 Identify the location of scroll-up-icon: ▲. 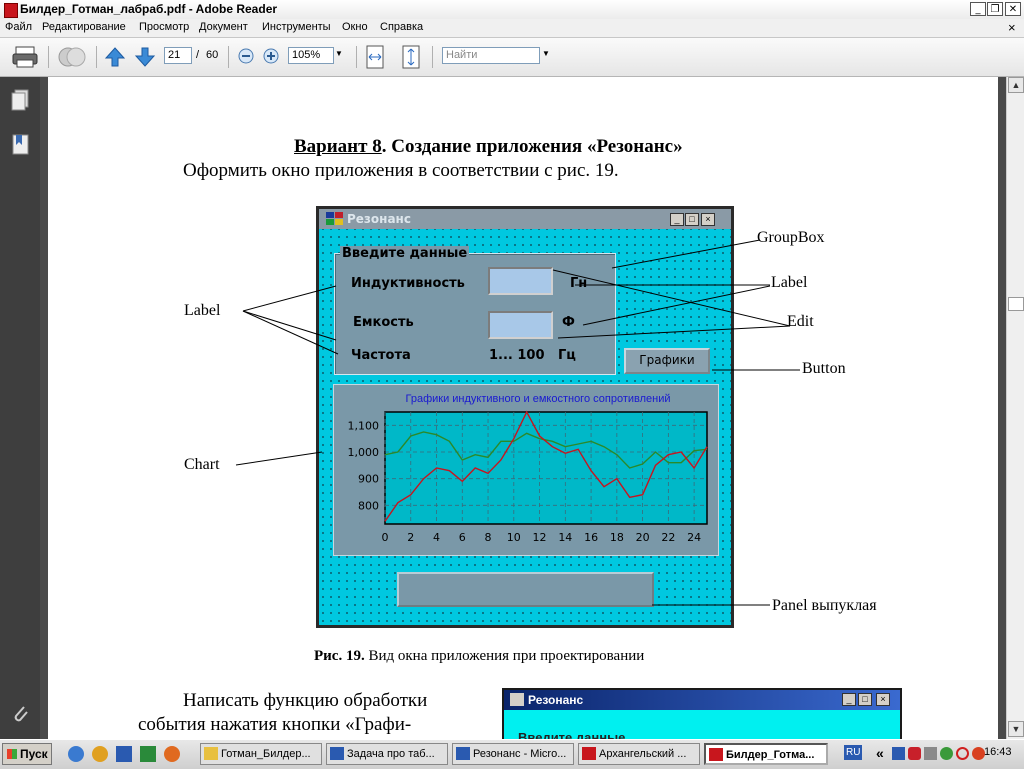
(1016, 85).